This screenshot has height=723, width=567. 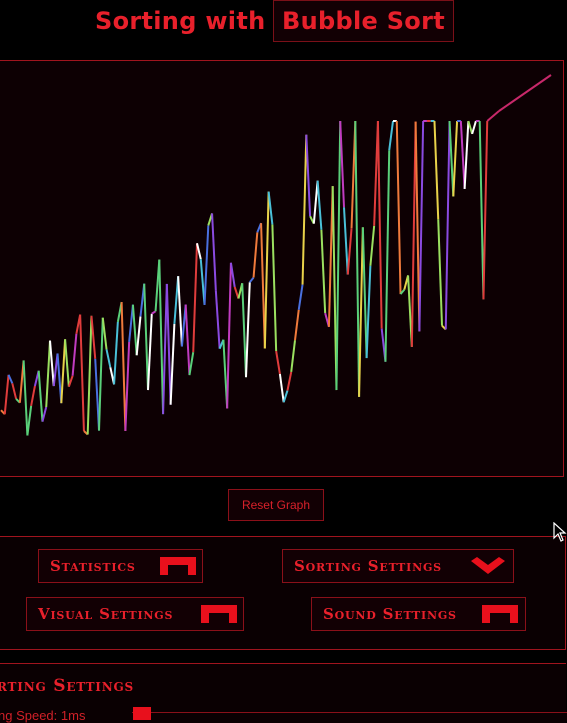 I want to click on visual-settings-toggle: Visual Settings, so click(x=135, y=614).